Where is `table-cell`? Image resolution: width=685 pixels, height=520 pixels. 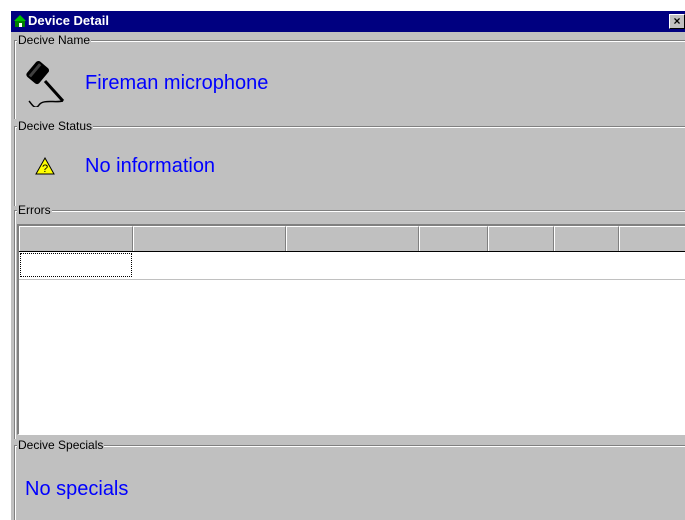
table-cell is located at coordinates (76, 265).